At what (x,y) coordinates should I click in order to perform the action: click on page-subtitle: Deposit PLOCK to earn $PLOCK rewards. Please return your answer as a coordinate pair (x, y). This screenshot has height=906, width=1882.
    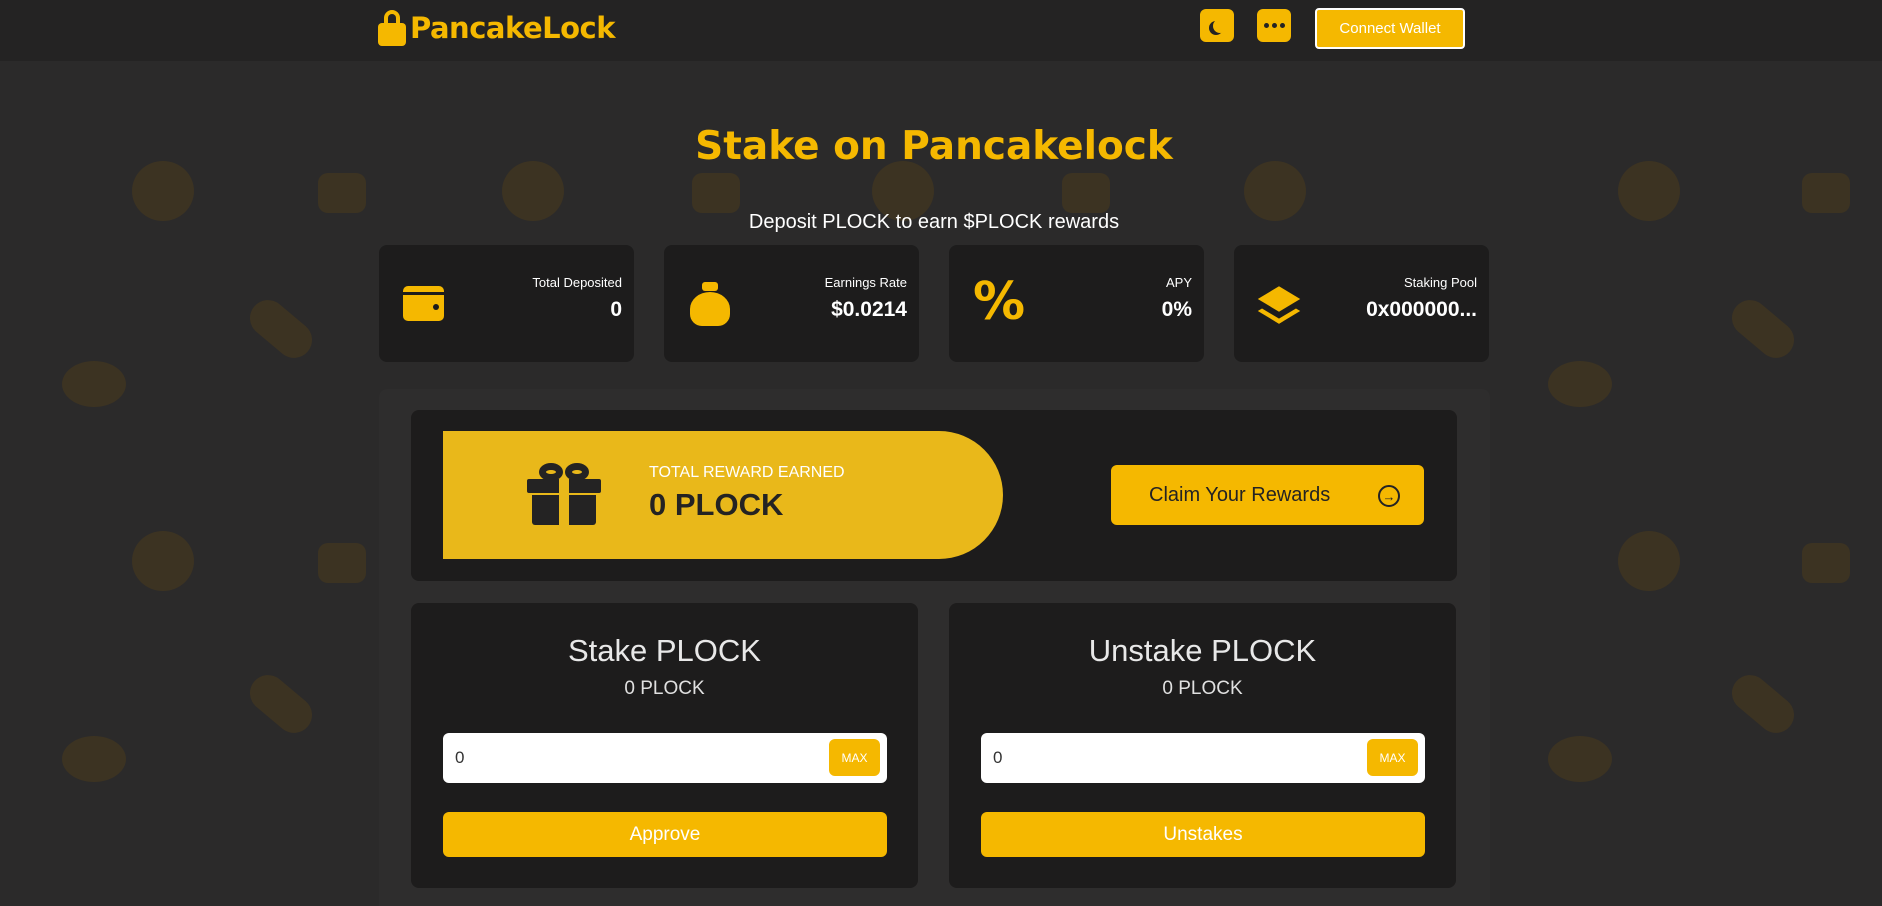
    Looking at the image, I should click on (934, 222).